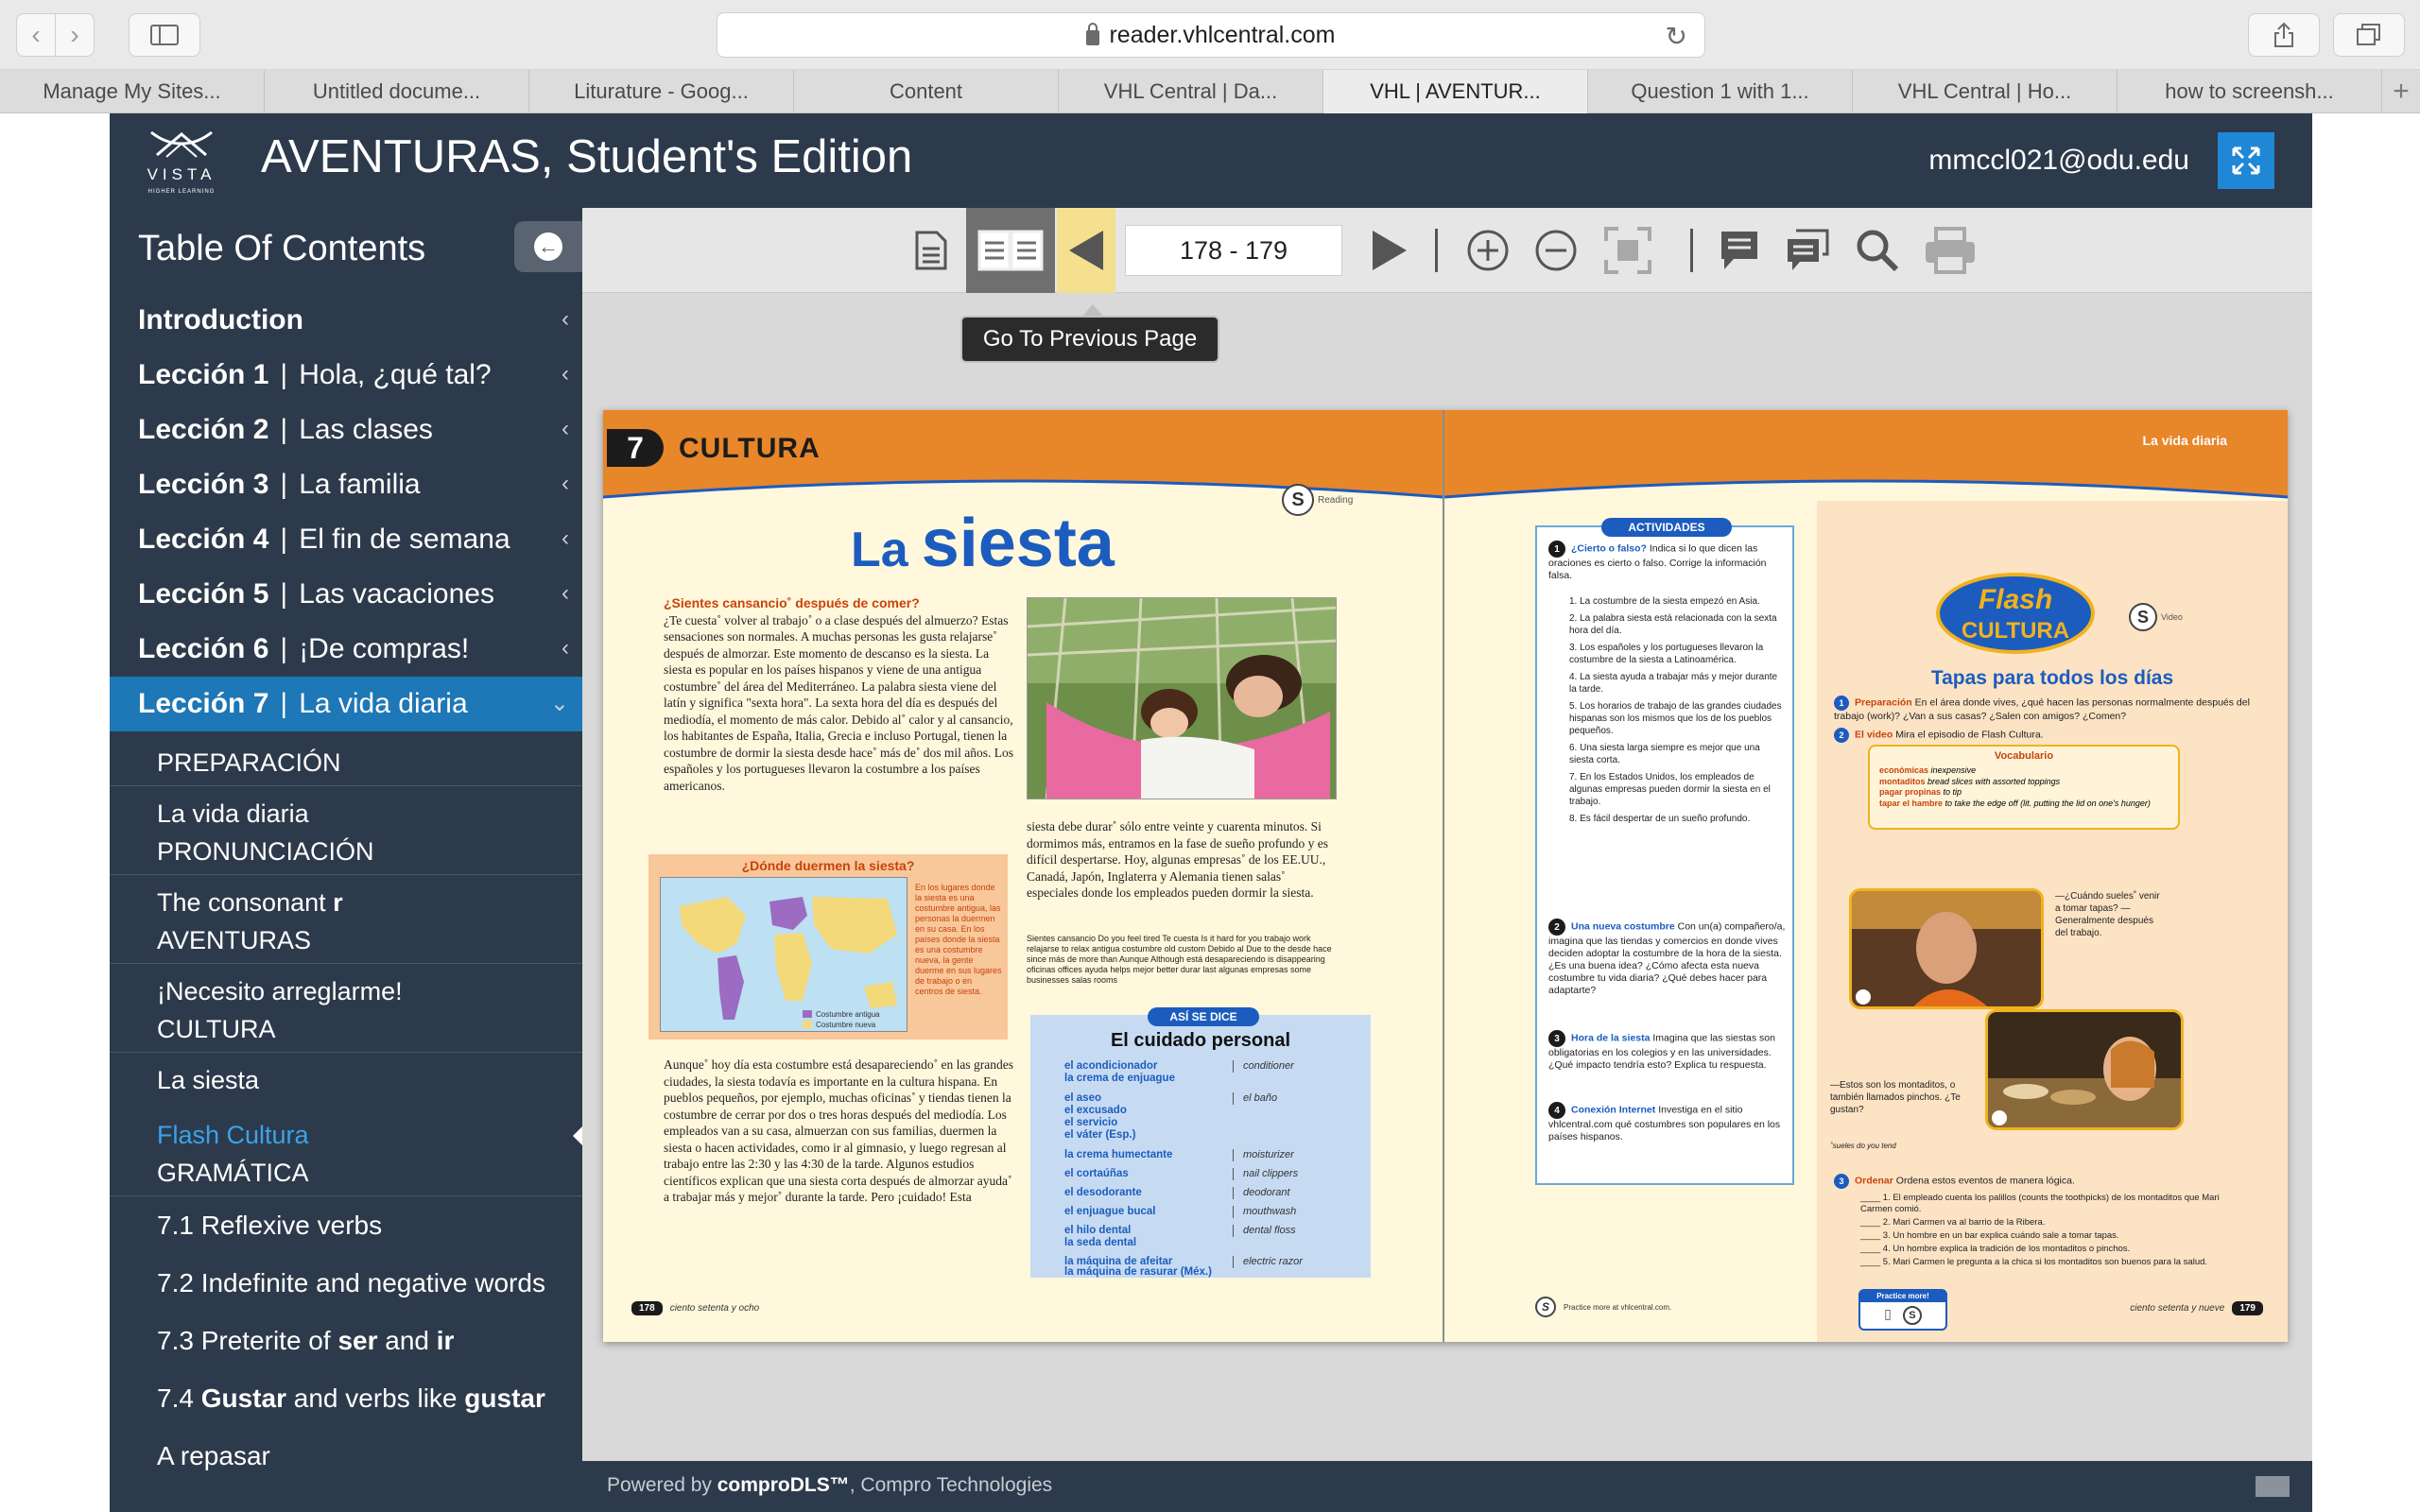 The height and width of the screenshot is (1512, 2420). I want to click on next-page-button, so click(1389, 250).